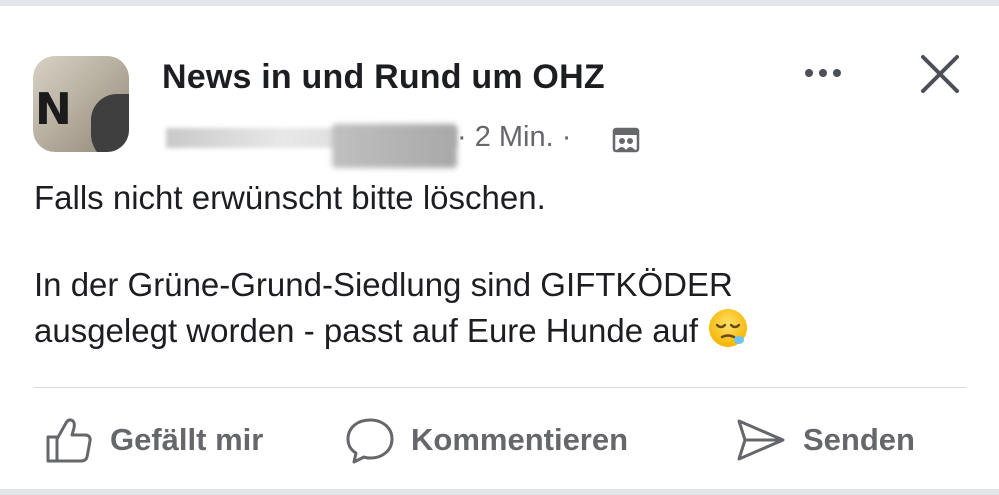 The width and height of the screenshot is (999, 495). Describe the element at coordinates (110, 123) in the screenshot. I see `avatar-redaction` at that location.